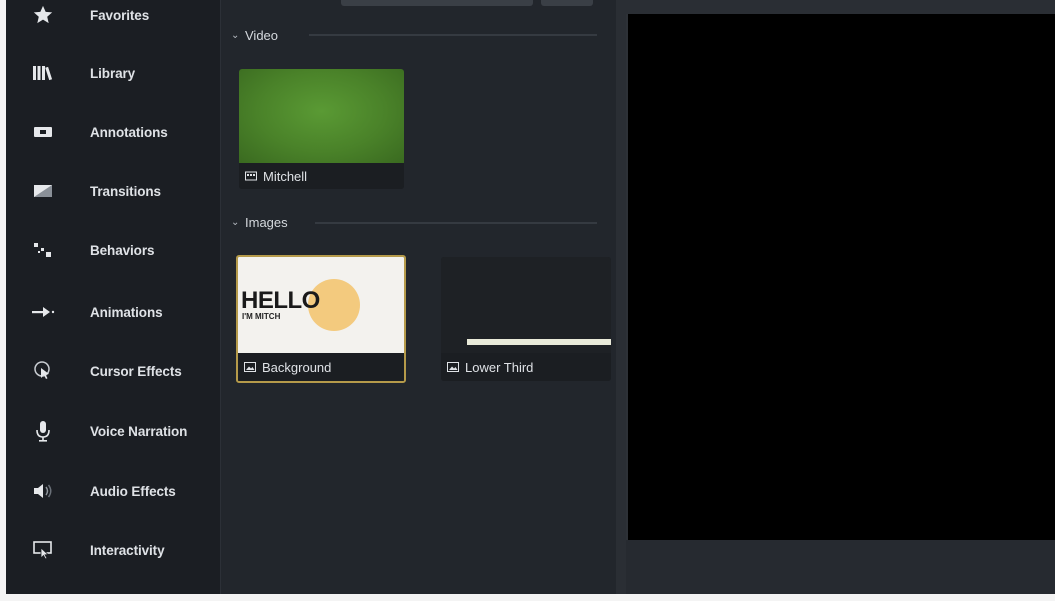 This screenshot has width=1055, height=601. Describe the element at coordinates (321, 176) in the screenshot. I see `thumb-caption: Mitchell` at that location.